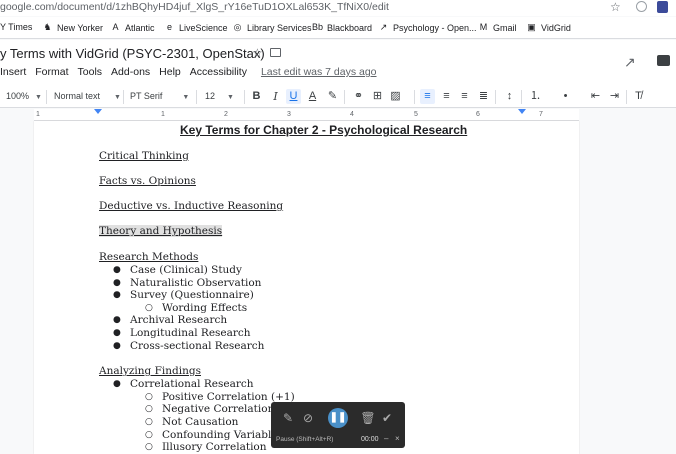 This screenshot has height=454, width=676. I want to click on bookmark-label: LiveScience, so click(203, 27).